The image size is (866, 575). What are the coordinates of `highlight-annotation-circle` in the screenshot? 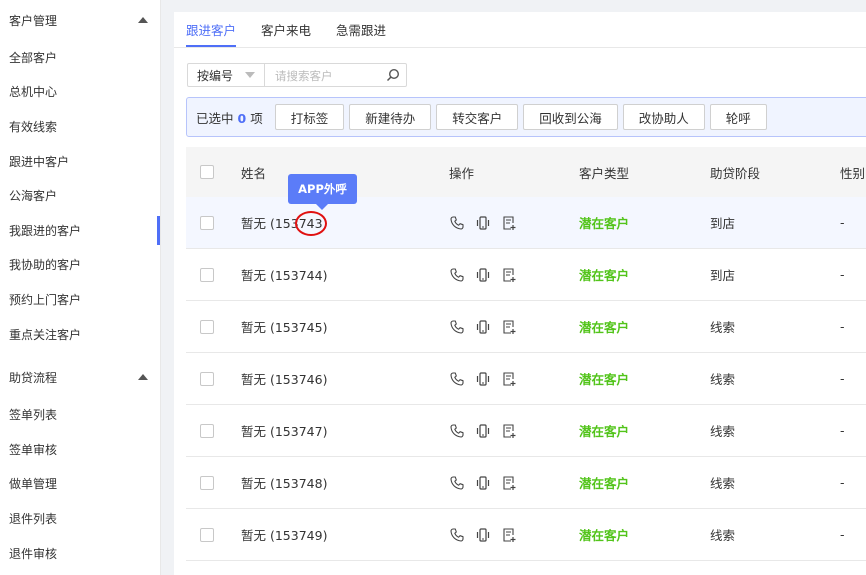 It's located at (311, 223).